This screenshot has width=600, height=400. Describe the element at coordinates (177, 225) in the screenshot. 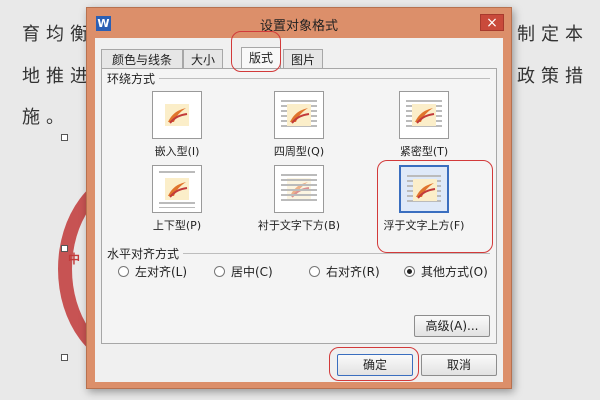

I see `wrap-top-bottom-label: 上下型(P)` at that location.